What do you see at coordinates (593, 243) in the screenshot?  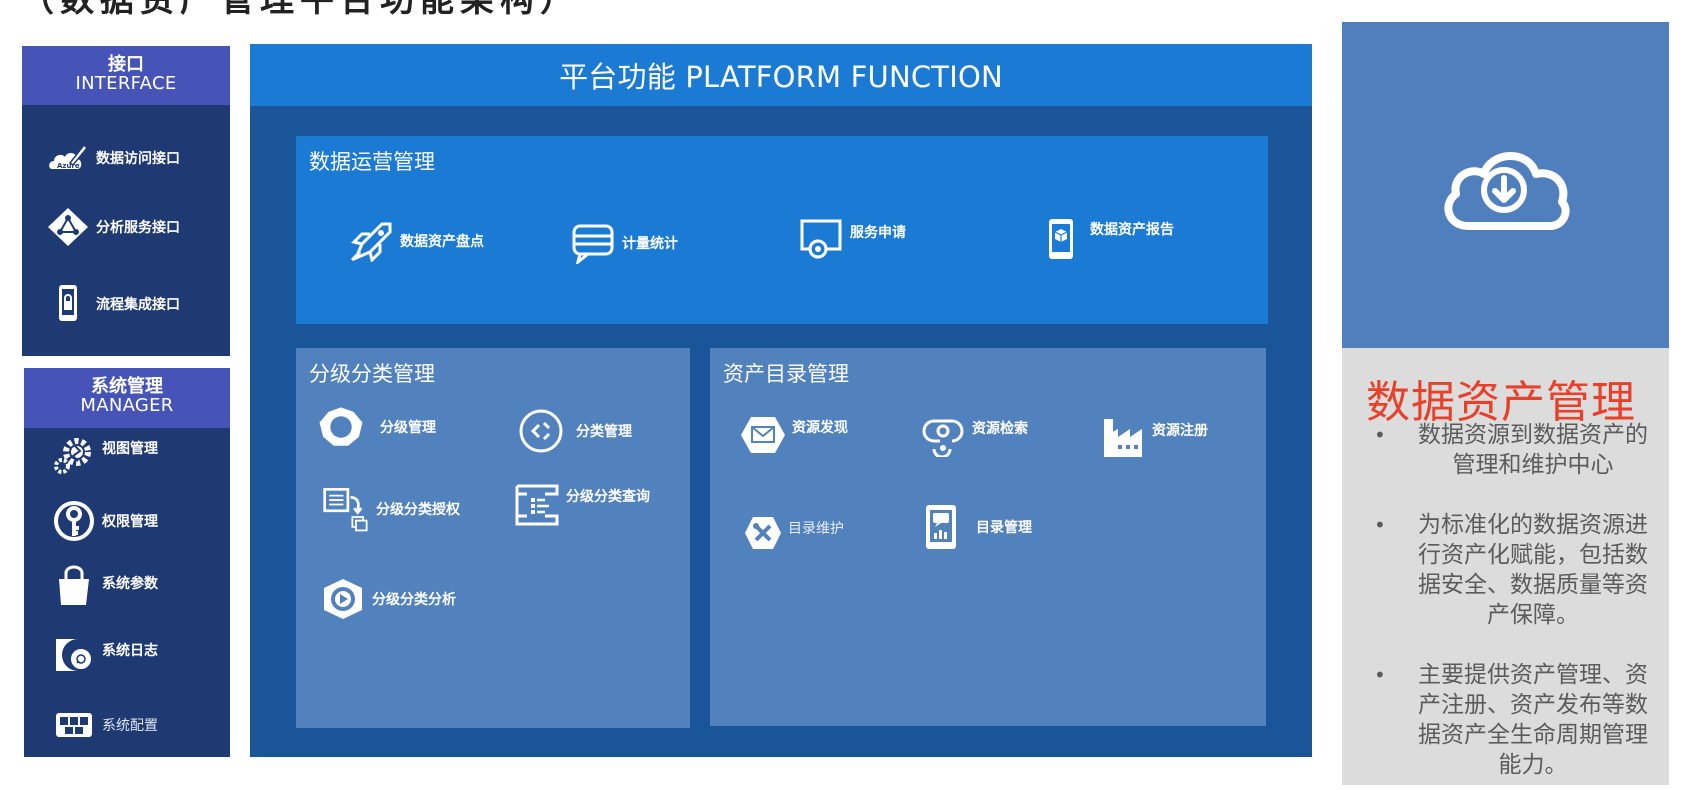 I see `chat-lines-icon` at bounding box center [593, 243].